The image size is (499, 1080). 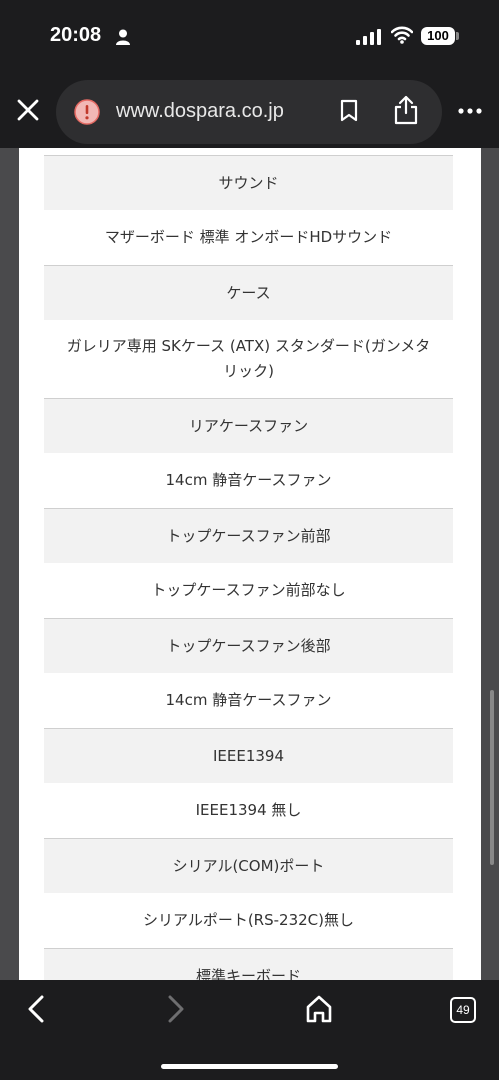 What do you see at coordinates (28, 110) in the screenshot?
I see `close-icon` at bounding box center [28, 110].